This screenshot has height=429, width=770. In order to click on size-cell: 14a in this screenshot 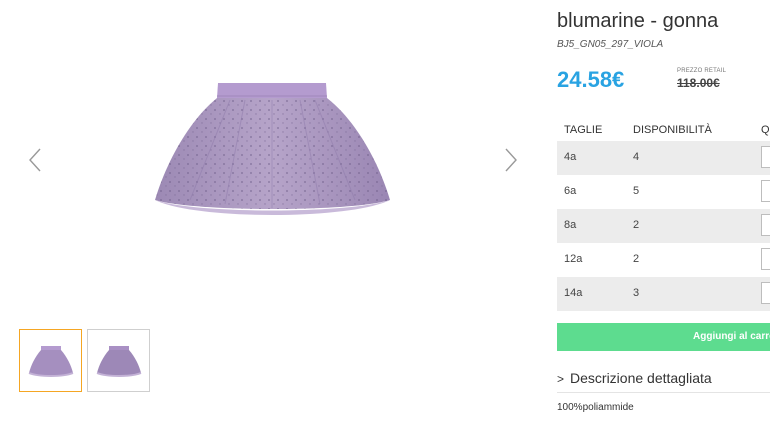, I will do `click(573, 293)`.